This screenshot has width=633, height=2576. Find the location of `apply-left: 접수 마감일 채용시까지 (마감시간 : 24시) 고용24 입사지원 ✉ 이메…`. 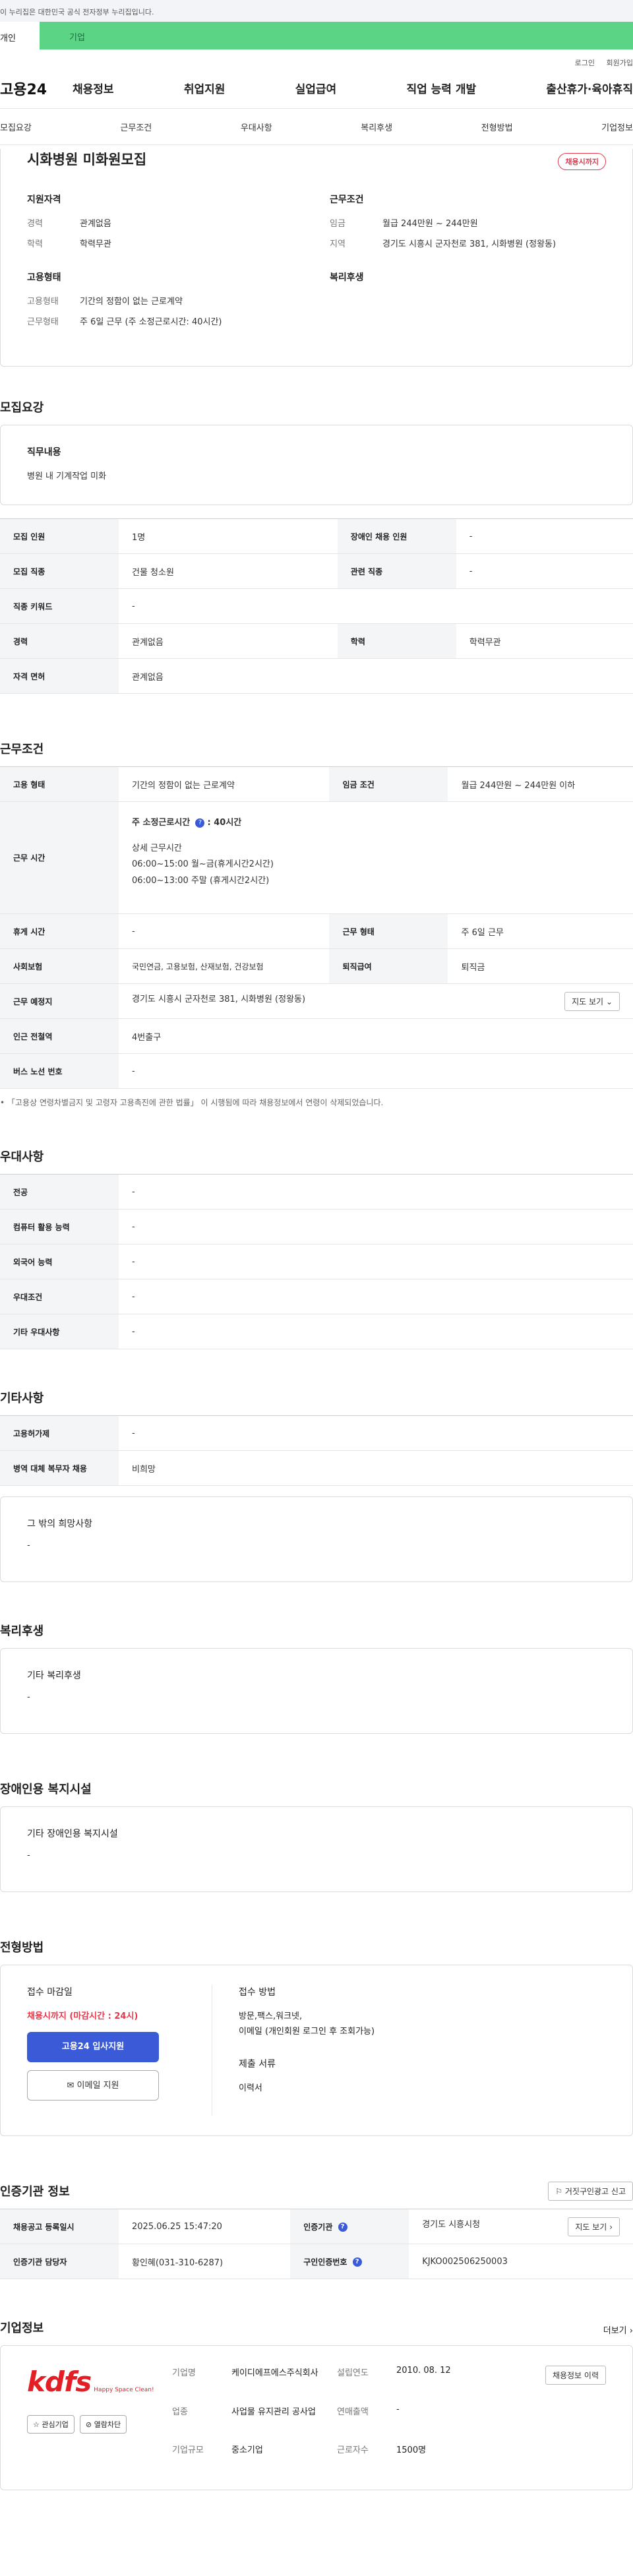

apply-left: 접수 마감일 채용시까지 (마감시간 : 24시) 고용24 입사지원 ✉ 이메… is located at coordinates (106, 2050).